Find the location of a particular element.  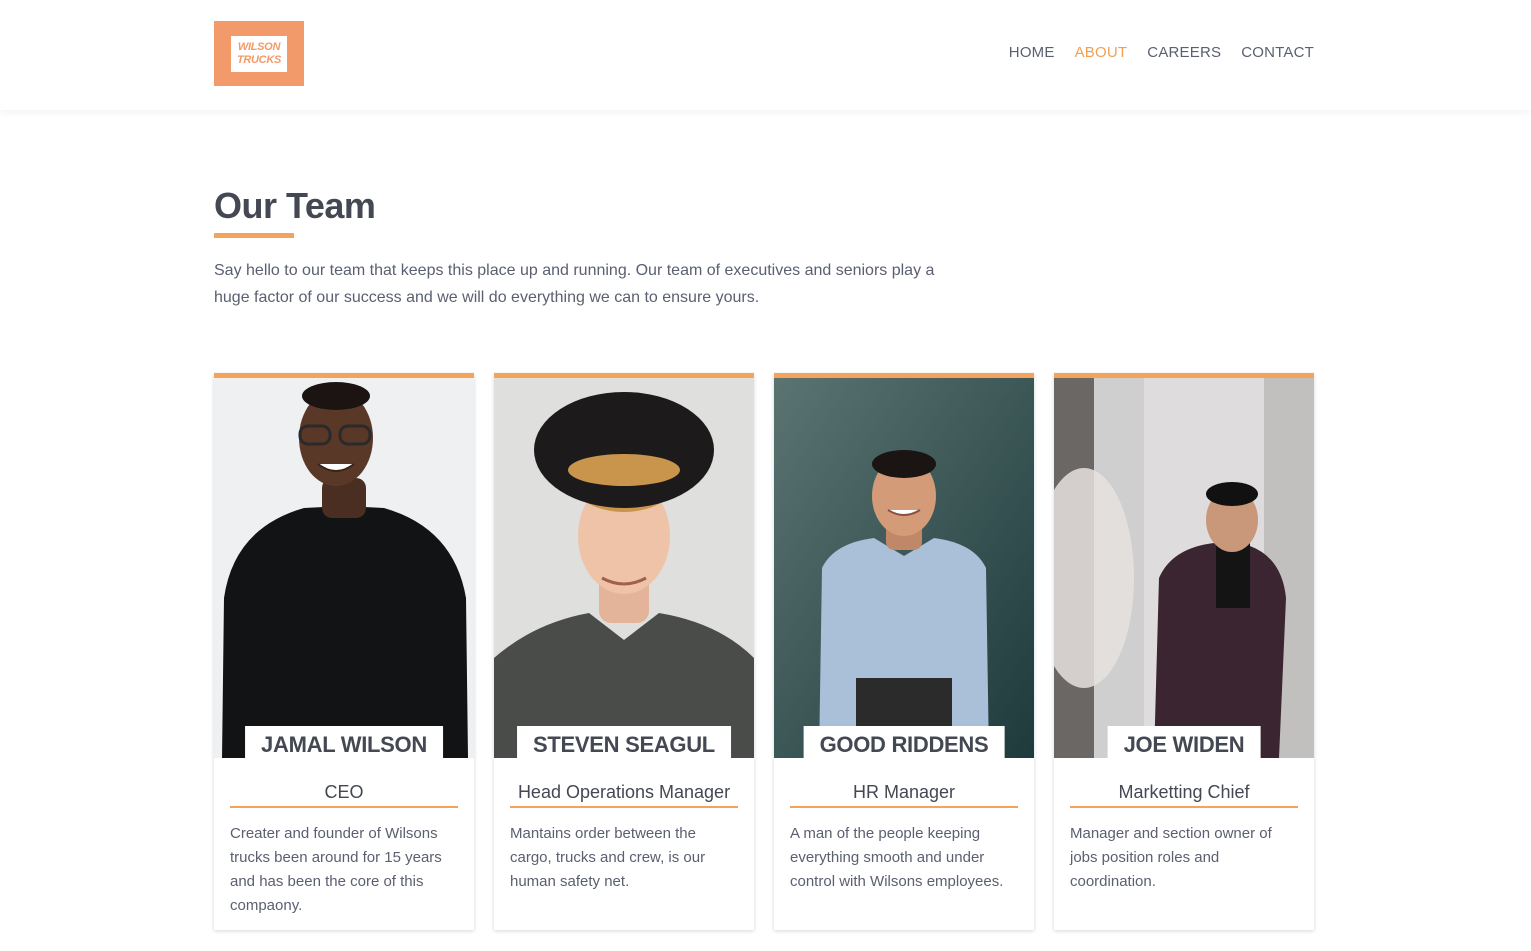

main-nav: HOME ABOUT CAREERS CONTACT is located at coordinates (1161, 52).